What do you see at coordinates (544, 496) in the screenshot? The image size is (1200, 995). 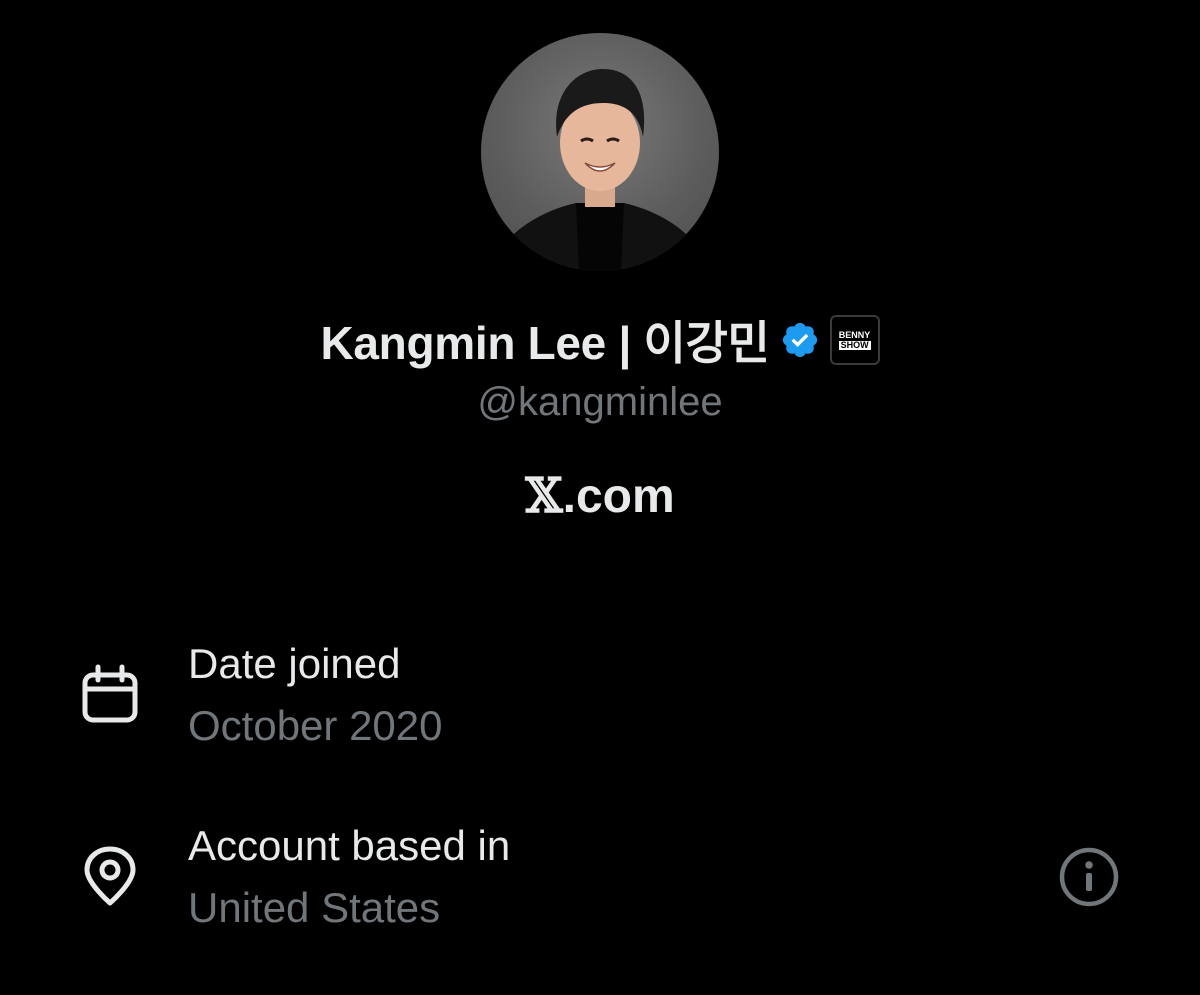 I see `x-logo-glyph: 𝕏` at bounding box center [544, 496].